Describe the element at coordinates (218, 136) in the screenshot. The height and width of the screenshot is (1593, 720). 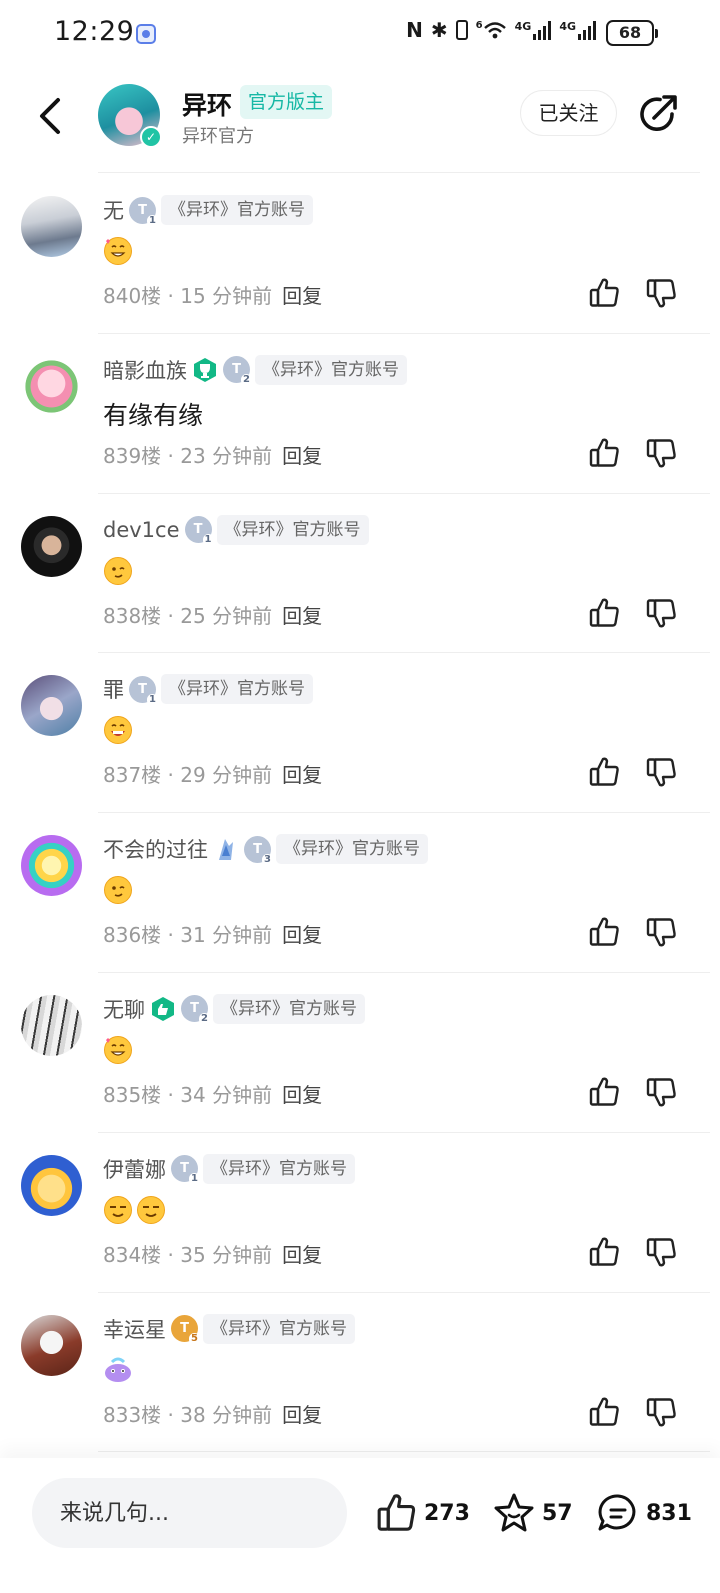
I see `author-subtitle: 异环官方` at that location.